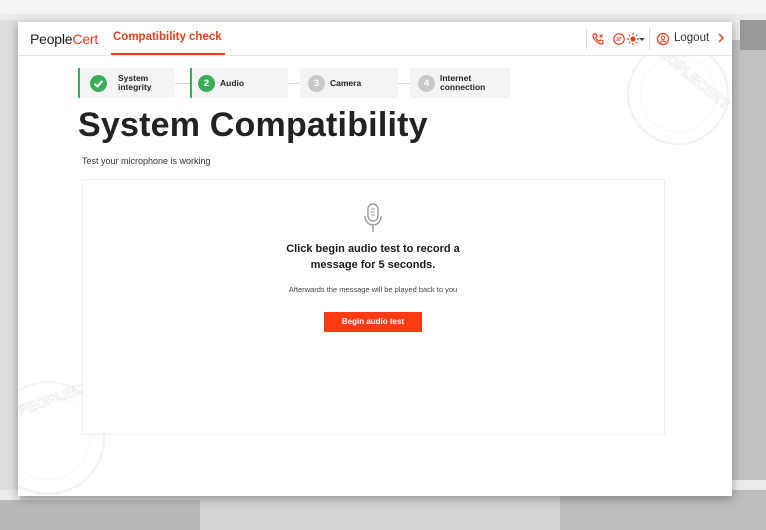  I want to click on step-label: Audio, so click(232, 83).